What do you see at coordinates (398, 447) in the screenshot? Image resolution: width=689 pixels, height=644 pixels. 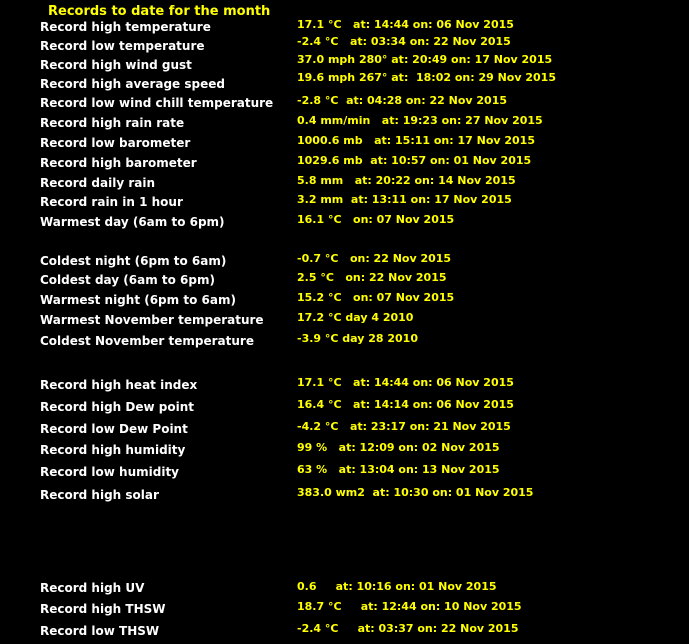 I see `record-value: 99 % at: 12:09 on: 02 Nov 2015` at bounding box center [398, 447].